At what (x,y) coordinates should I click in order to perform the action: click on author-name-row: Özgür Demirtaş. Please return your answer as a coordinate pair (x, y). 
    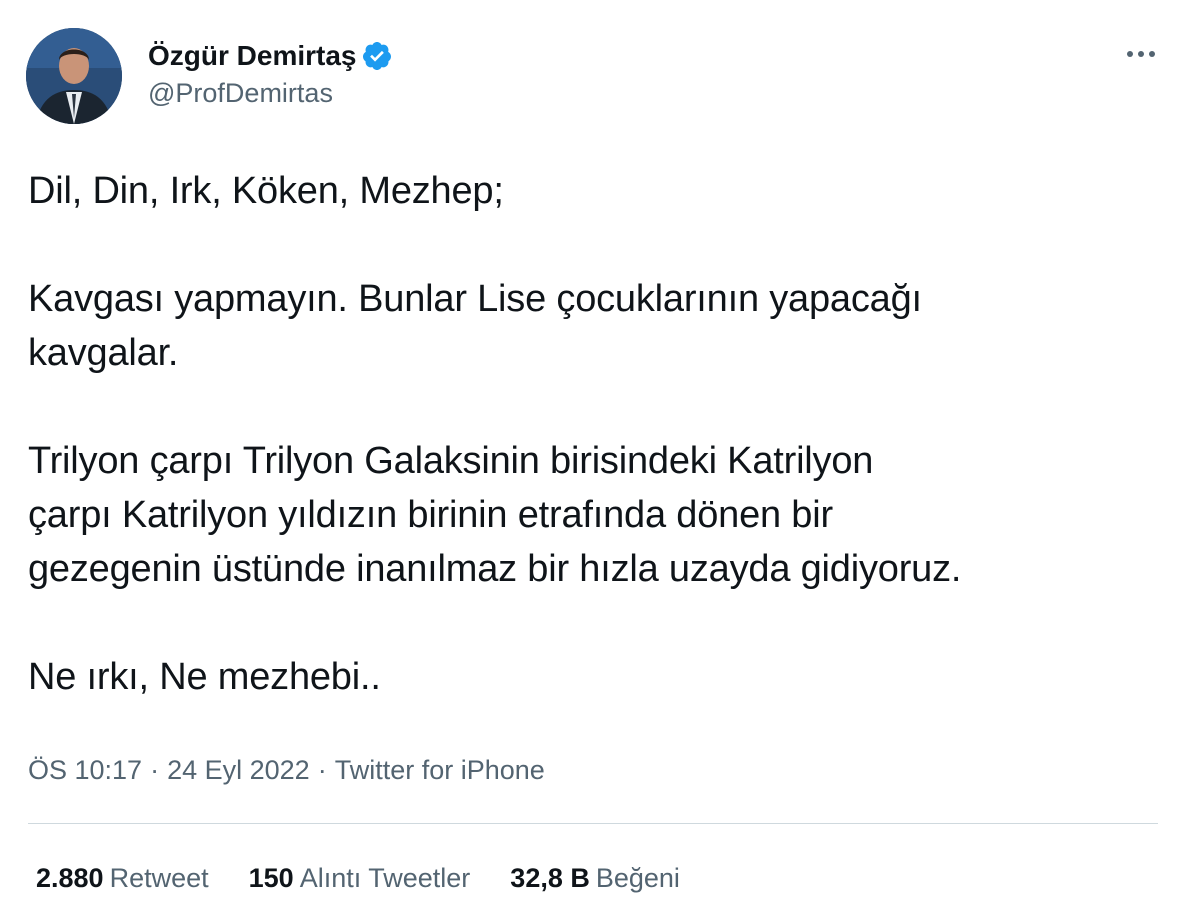
    Looking at the image, I should click on (270, 56).